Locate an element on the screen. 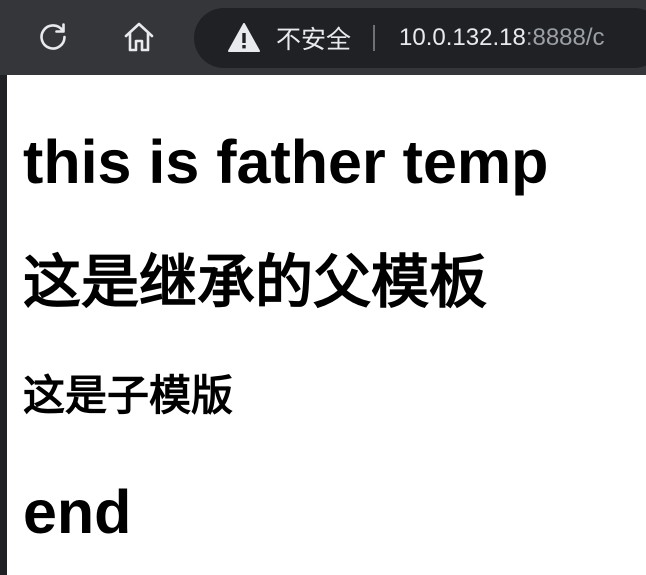 The image size is (646, 575). browser-toolbar: 不安全 10.0.132.18:8888/c is located at coordinates (323, 37).